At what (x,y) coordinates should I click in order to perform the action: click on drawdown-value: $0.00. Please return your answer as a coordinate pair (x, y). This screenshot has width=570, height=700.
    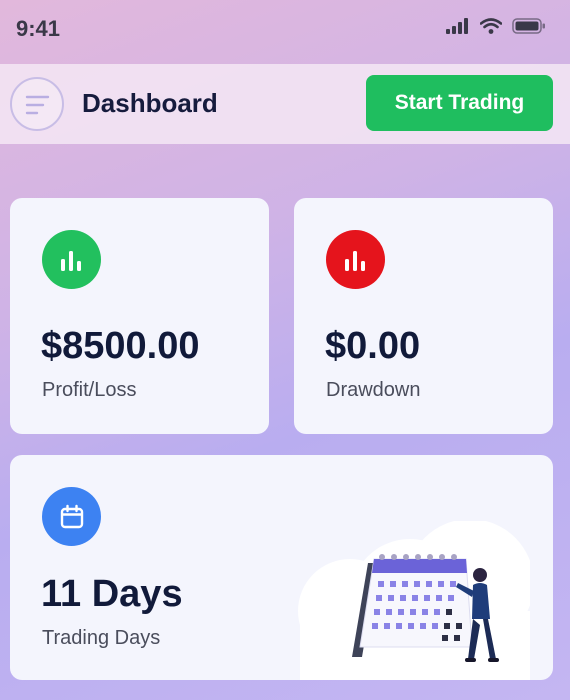
    Looking at the image, I should click on (373, 346).